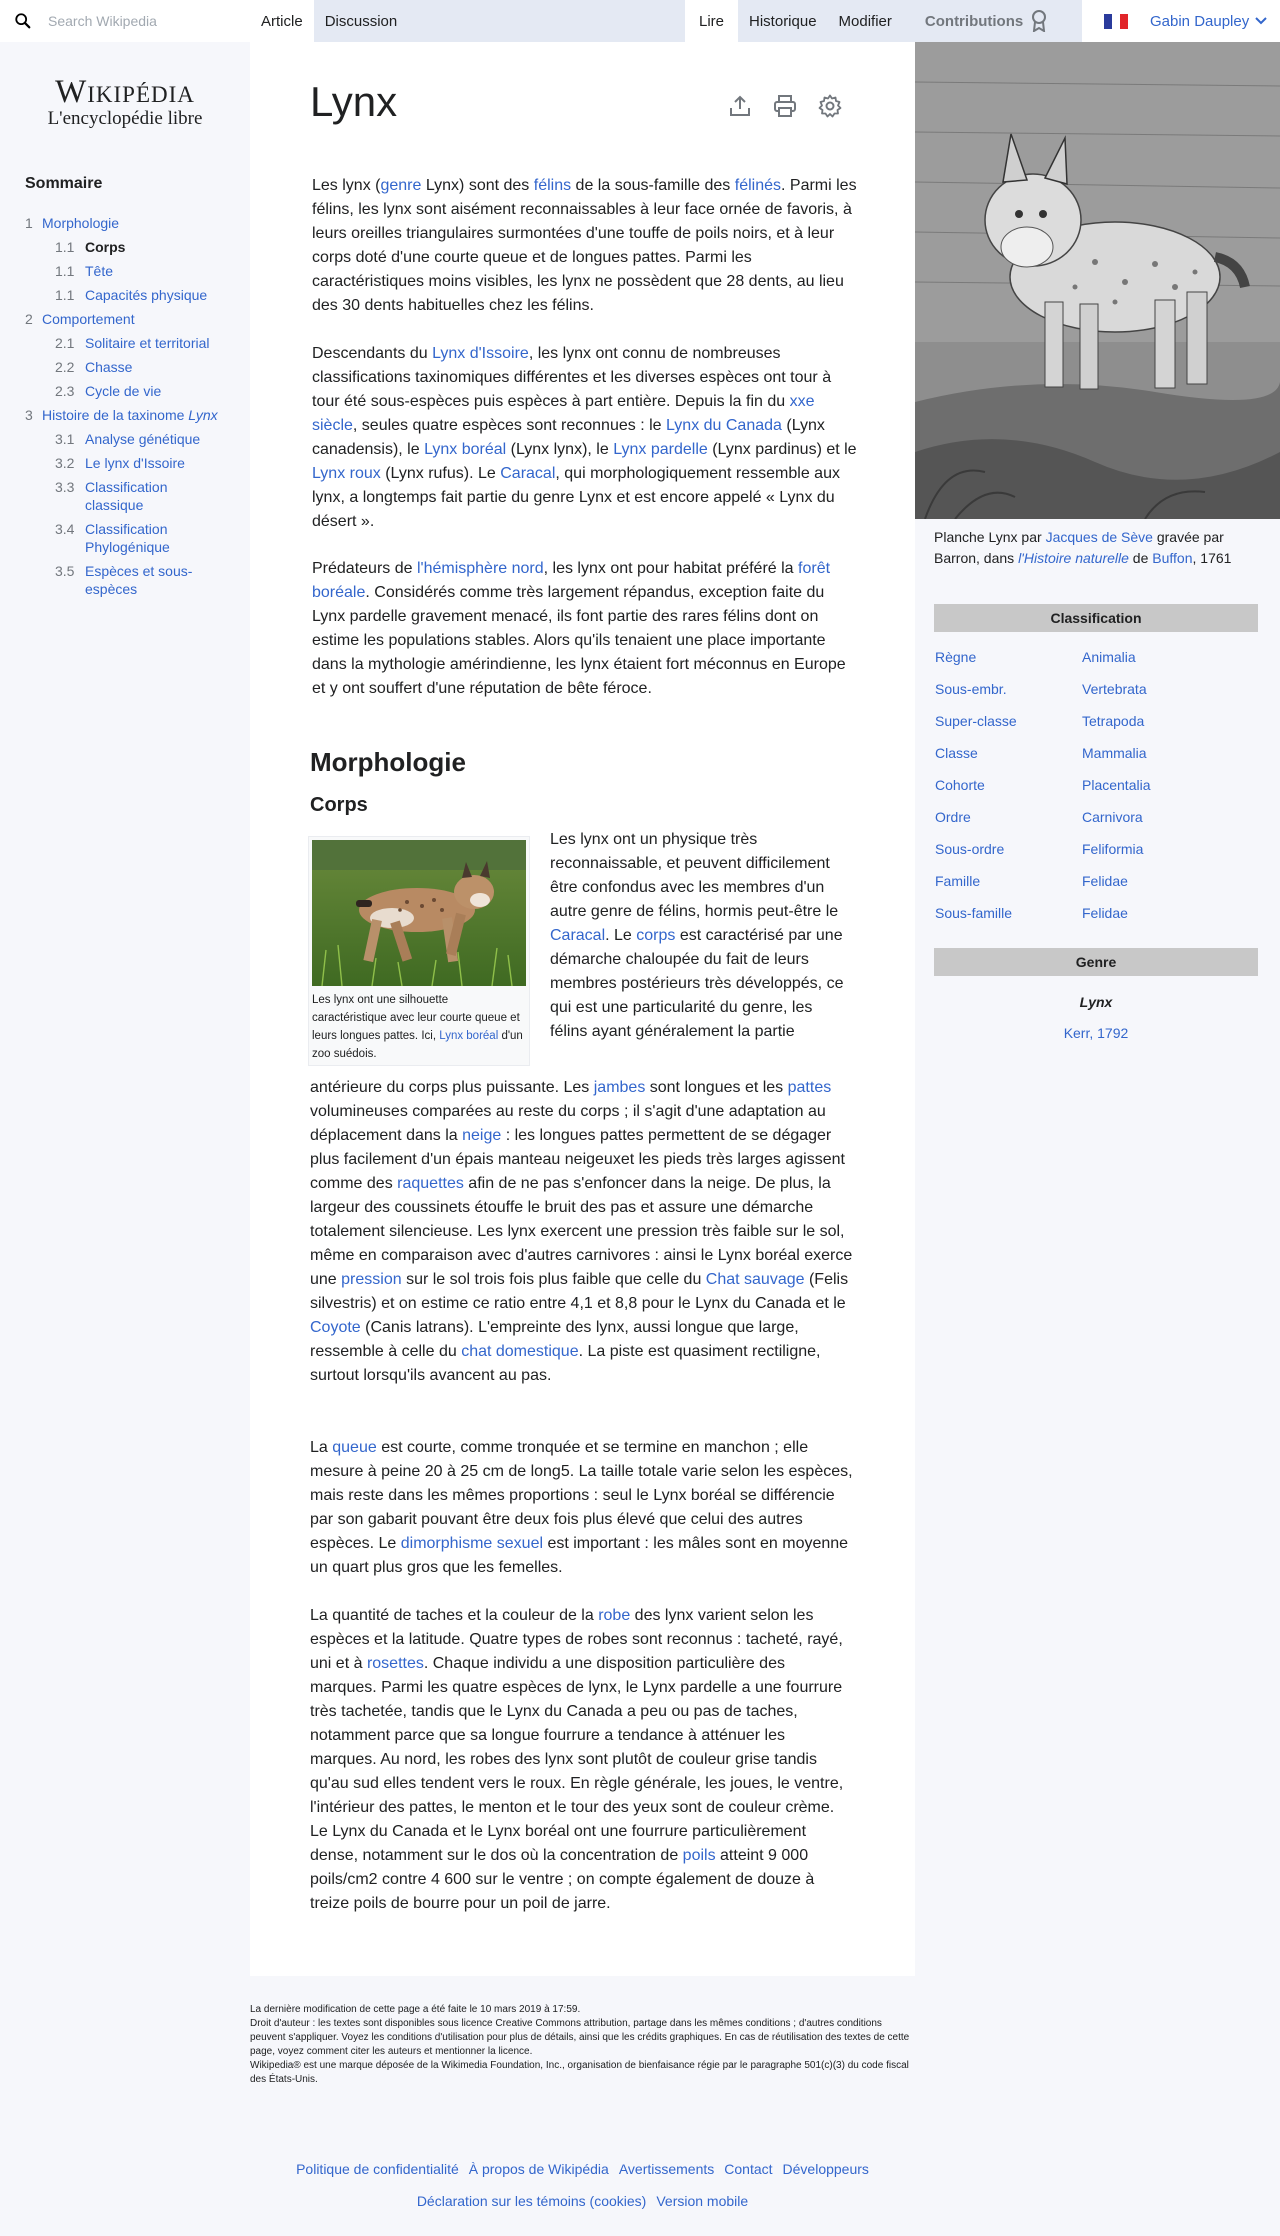  I want to click on tab-article: Article, so click(282, 21).